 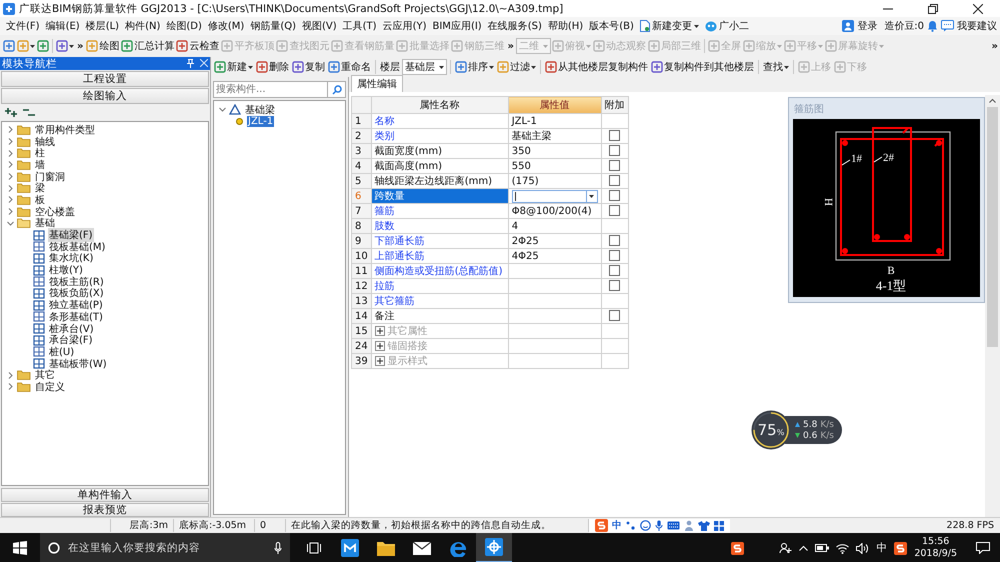 What do you see at coordinates (439, 256) in the screenshot?
I see `property-name: 上部通长筋` at bounding box center [439, 256].